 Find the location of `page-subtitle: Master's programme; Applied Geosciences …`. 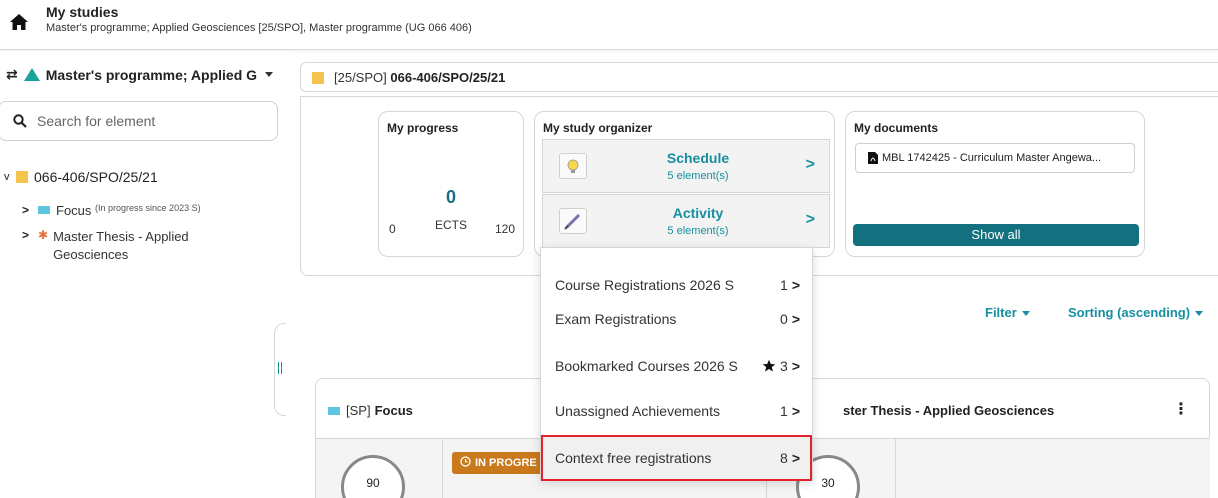

page-subtitle: Master's programme; Applied Geosciences … is located at coordinates (259, 28).